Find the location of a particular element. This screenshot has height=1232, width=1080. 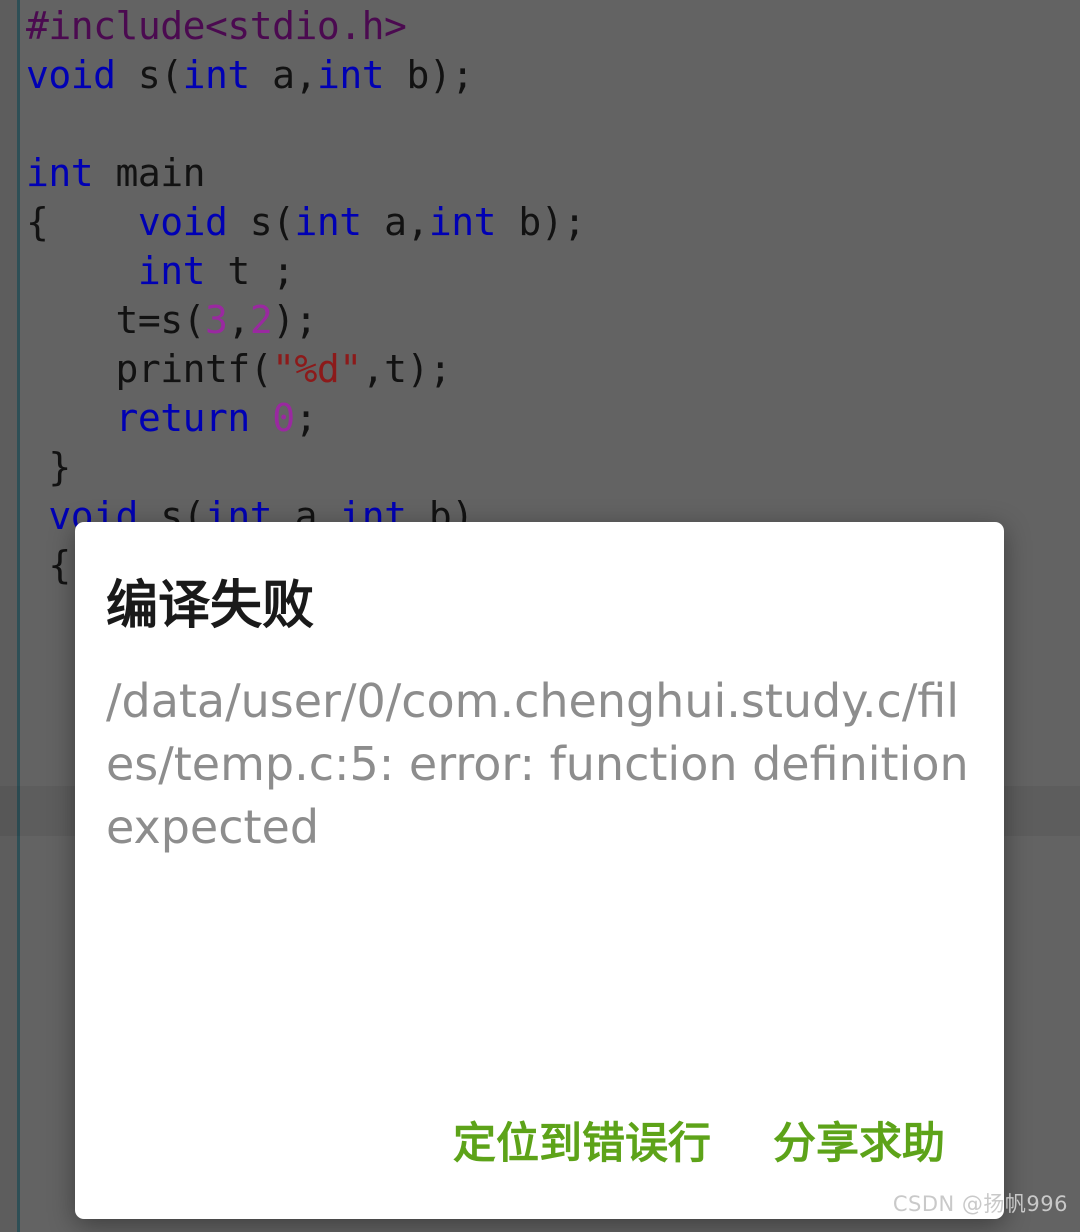

dialog-title: 编译失败 is located at coordinates (210, 606).